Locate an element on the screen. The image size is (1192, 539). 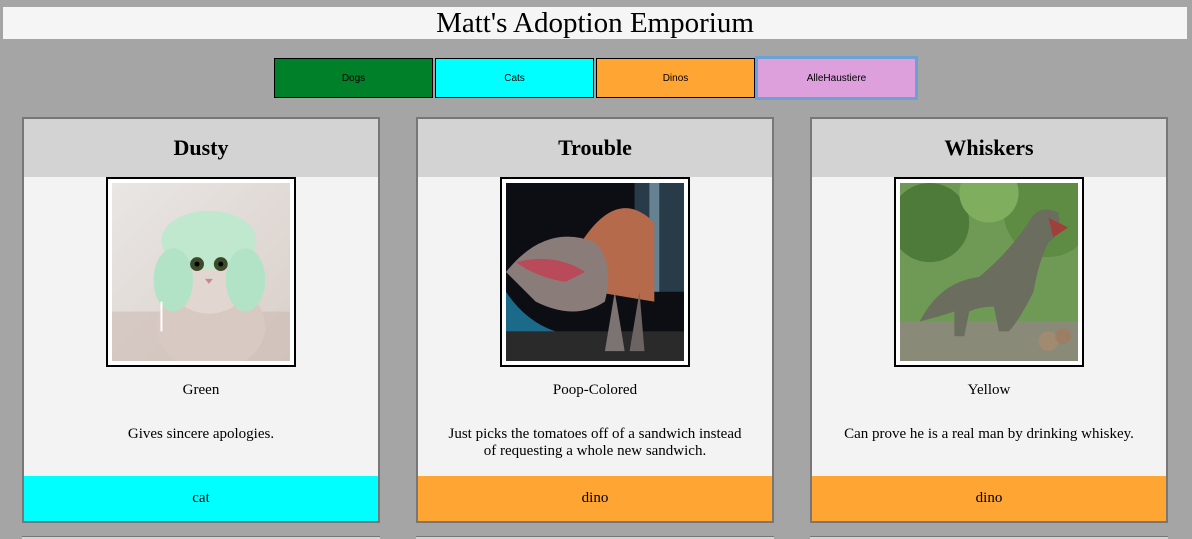
filter-all-pets-button: AlleHaustiere is located at coordinates (836, 78).